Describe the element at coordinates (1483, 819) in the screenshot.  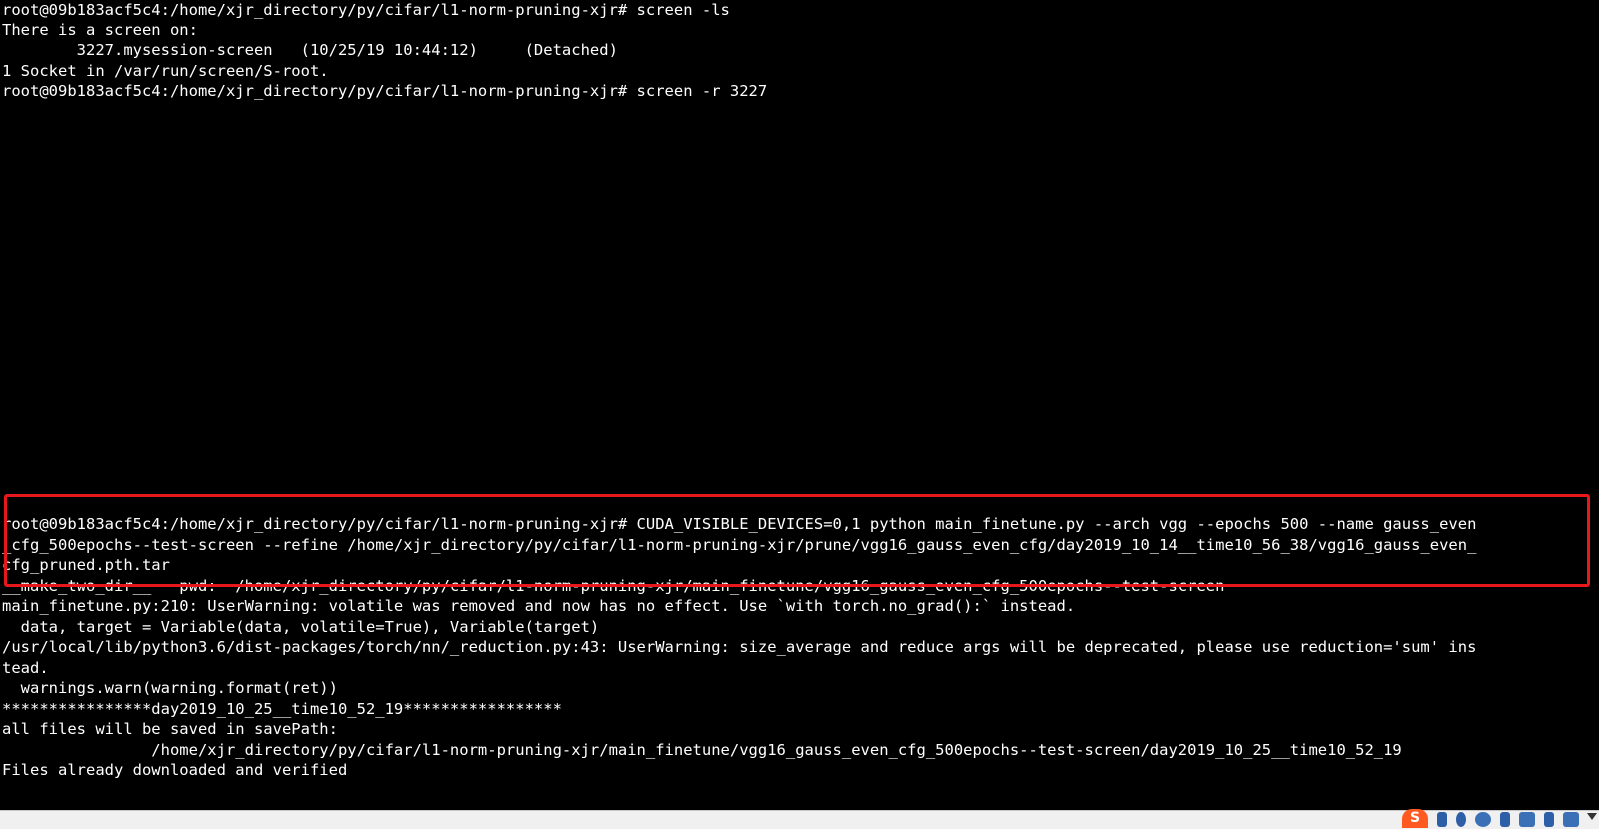
I see `emoji-icon` at that location.